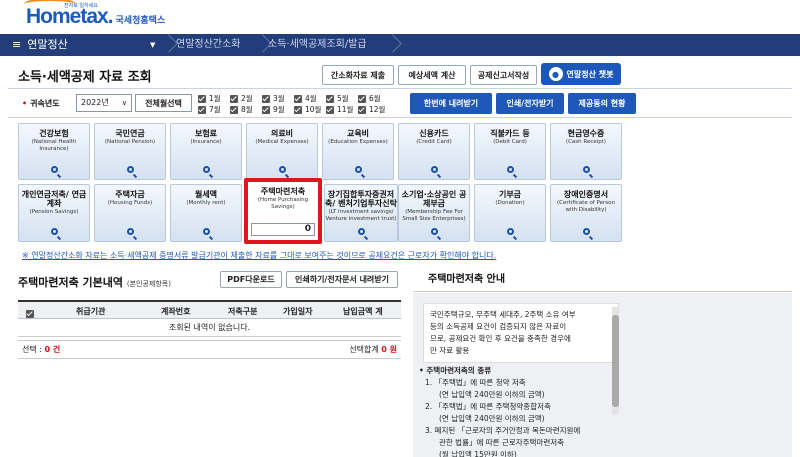 The height and width of the screenshot is (457, 800). Describe the element at coordinates (307, 109) in the screenshot. I see `month-checkbox: 10월` at that location.